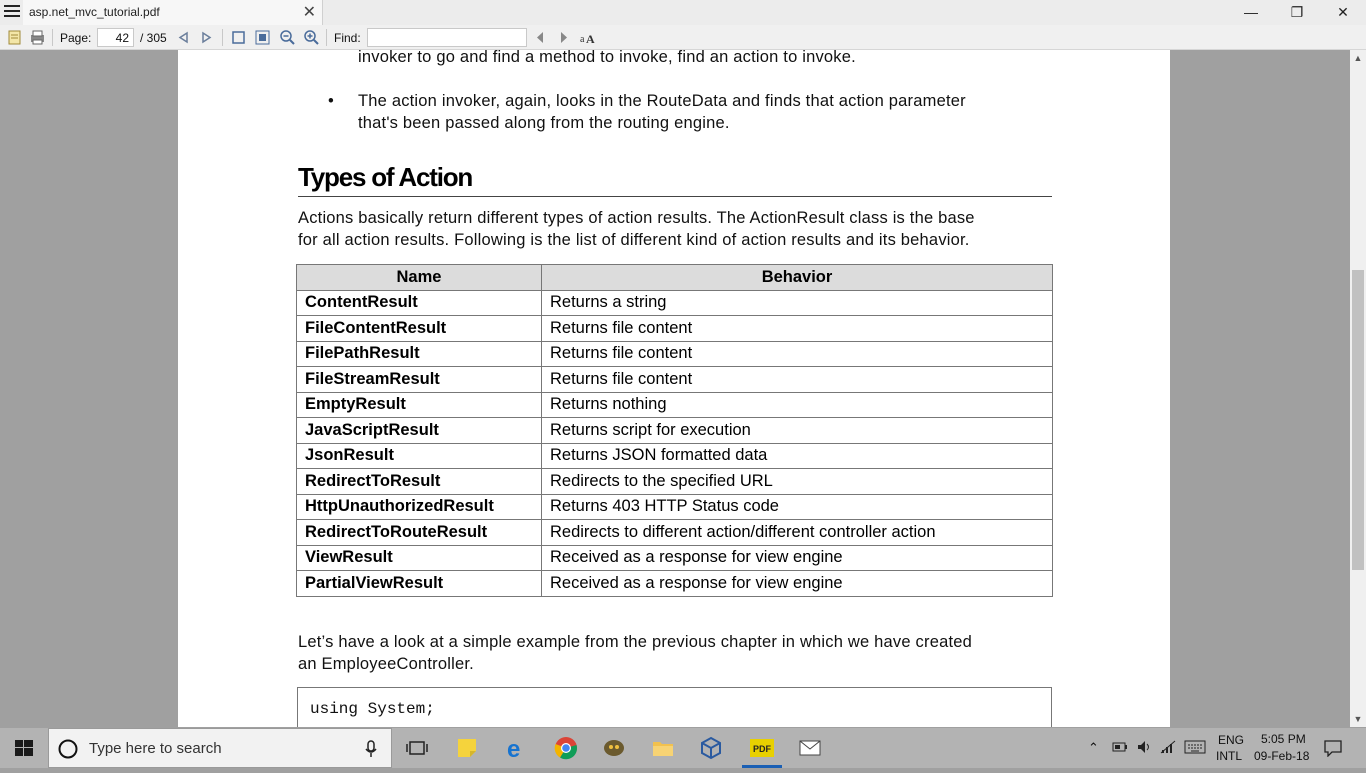 The image size is (1366, 773). Describe the element at coordinates (566, 748) in the screenshot. I see `chrome-browser-icon` at that location.